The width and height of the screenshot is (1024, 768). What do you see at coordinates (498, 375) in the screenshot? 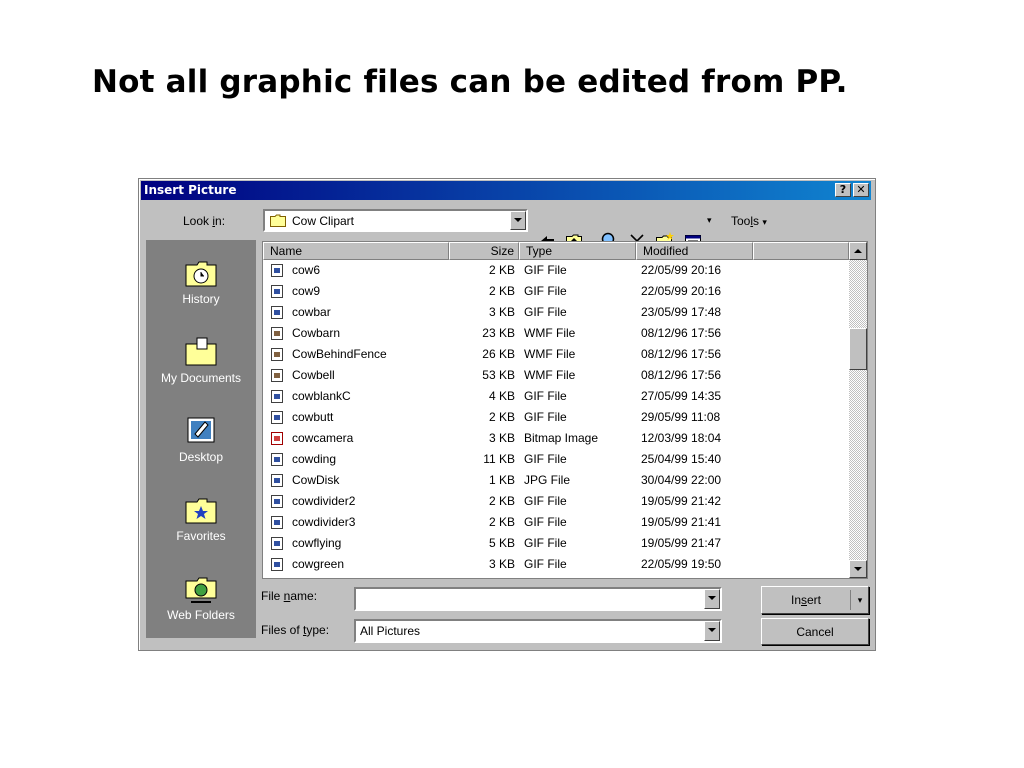
I see `file-size-cell: 53 KB` at bounding box center [498, 375].